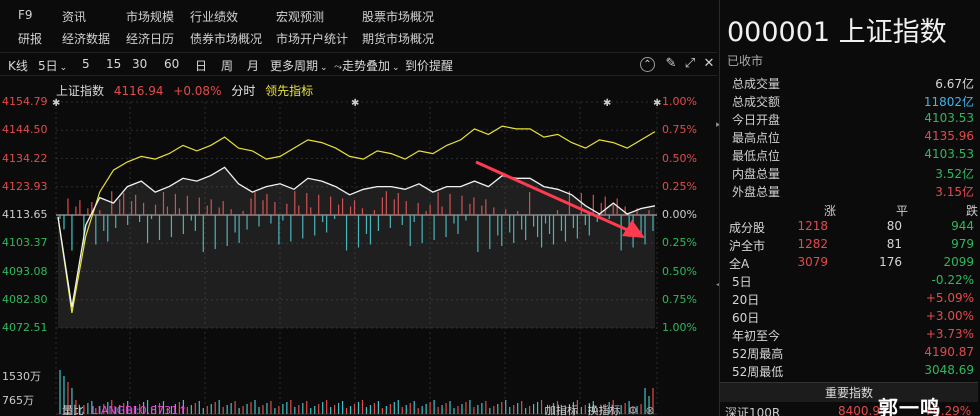 The height and width of the screenshot is (416, 980). Describe the element at coordinates (150, 38) in the screenshot. I see `menu-item-row2-2: 经济日历` at that location.